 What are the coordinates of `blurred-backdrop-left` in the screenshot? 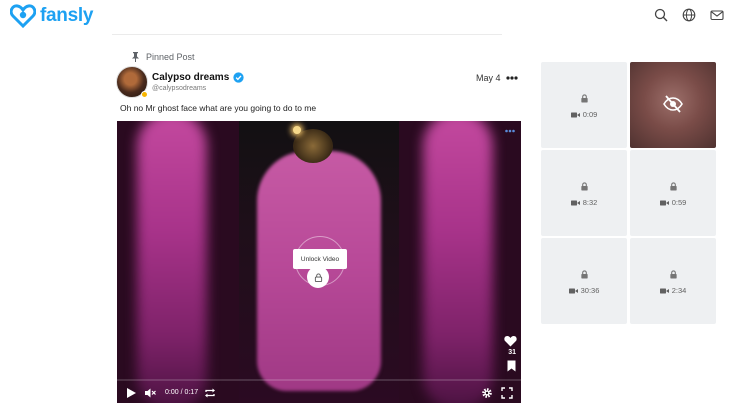 It's located at (178, 262).